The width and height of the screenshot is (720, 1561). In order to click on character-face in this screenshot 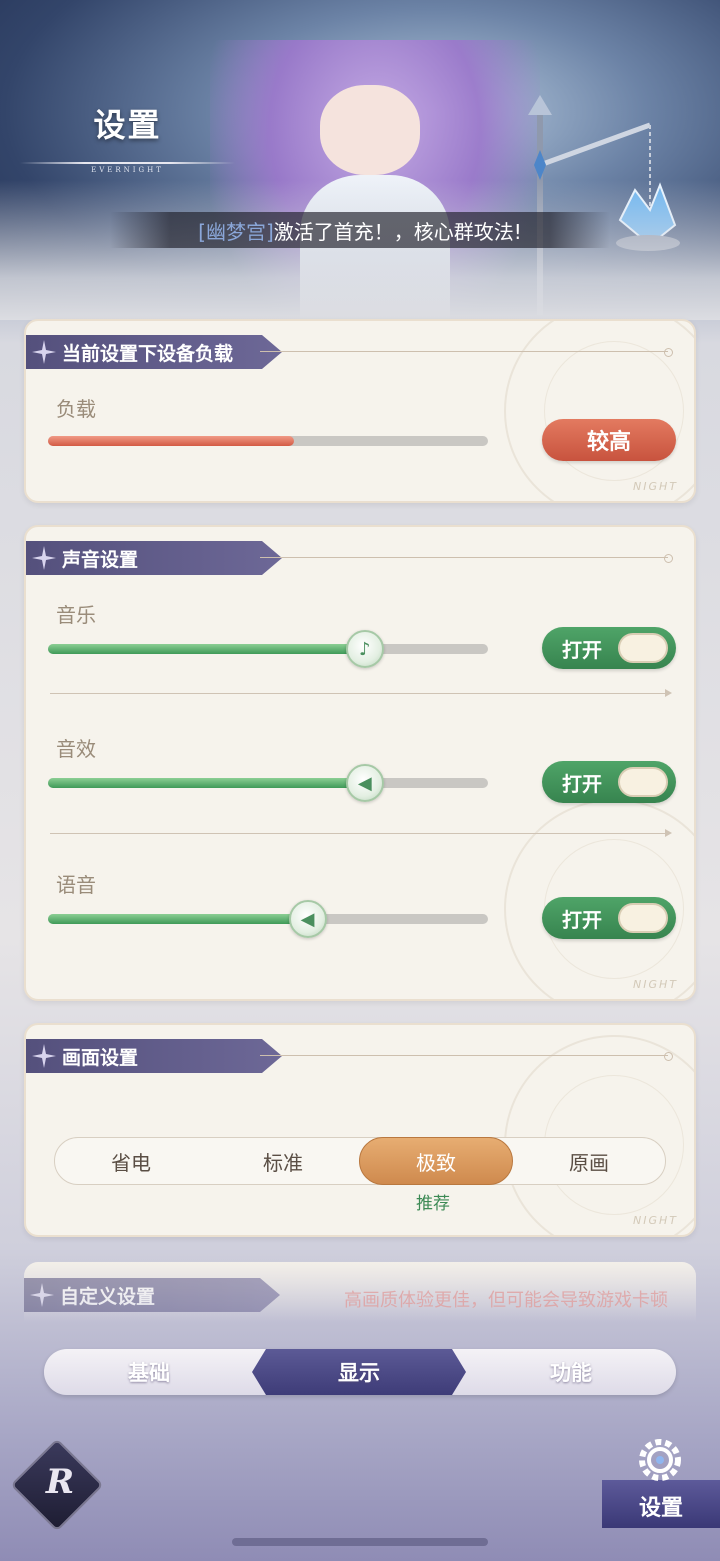, I will do `click(370, 130)`.